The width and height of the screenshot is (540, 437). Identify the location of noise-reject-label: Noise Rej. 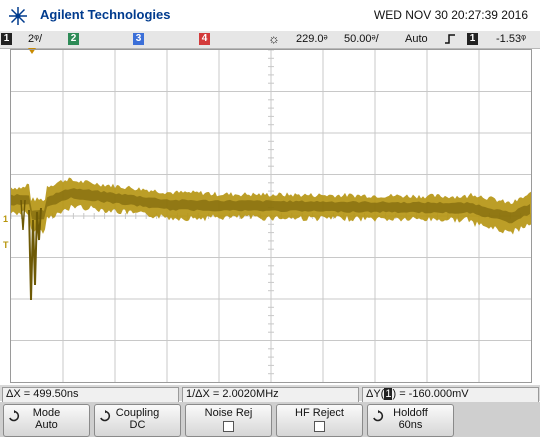
(228, 413).